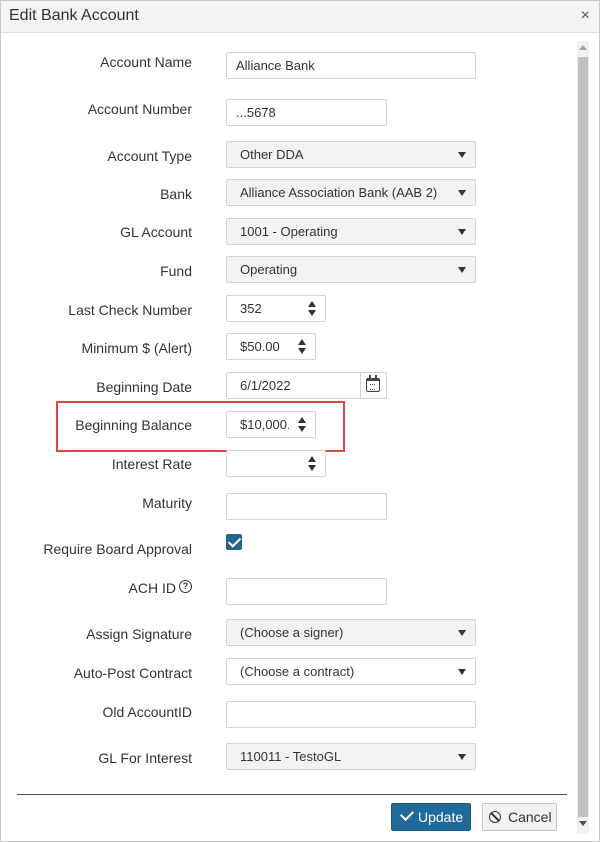  What do you see at coordinates (251, 308) in the screenshot?
I see `last-check-number-value: 352` at bounding box center [251, 308].